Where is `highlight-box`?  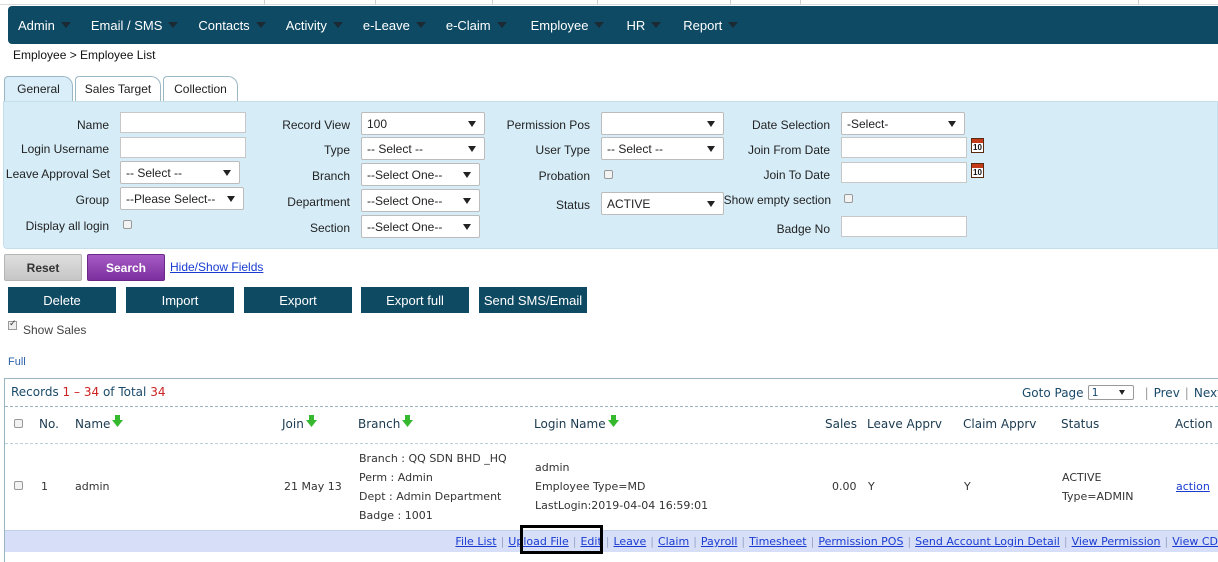 highlight-box is located at coordinates (561, 539).